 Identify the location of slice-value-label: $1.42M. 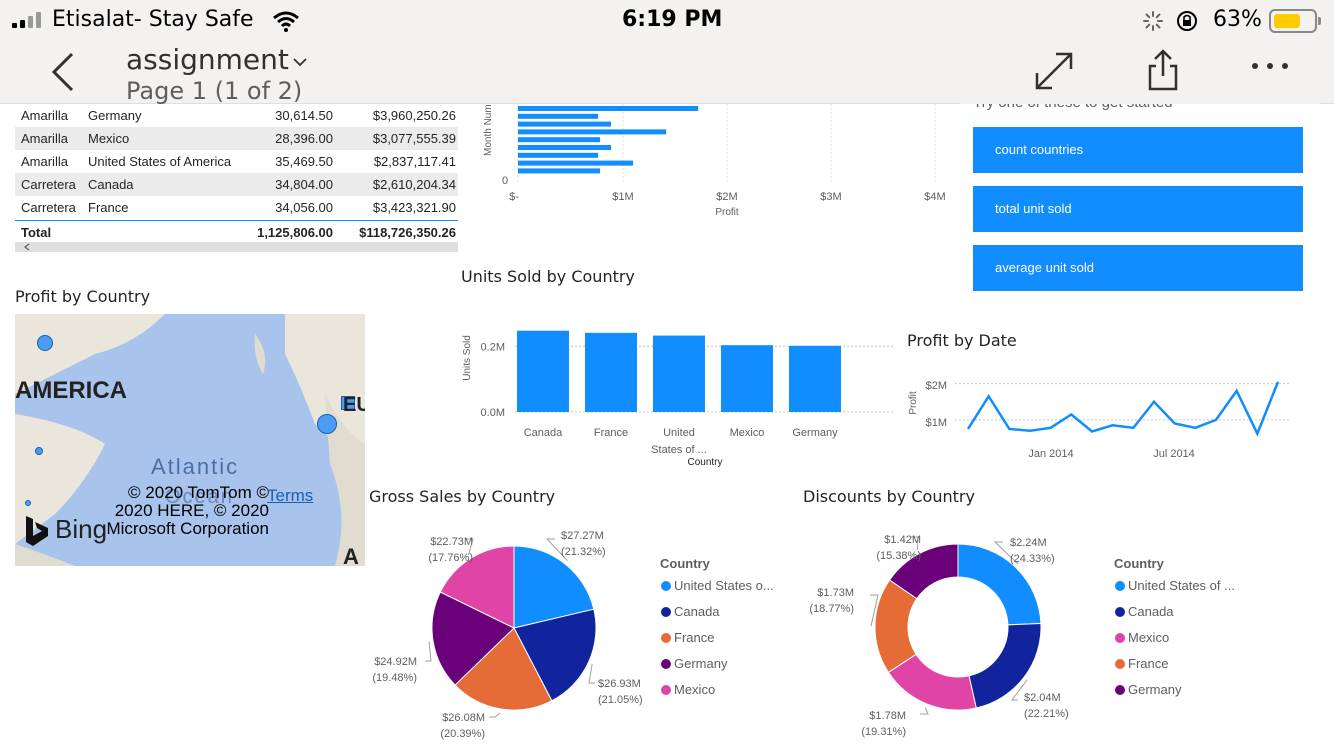
(902, 540).